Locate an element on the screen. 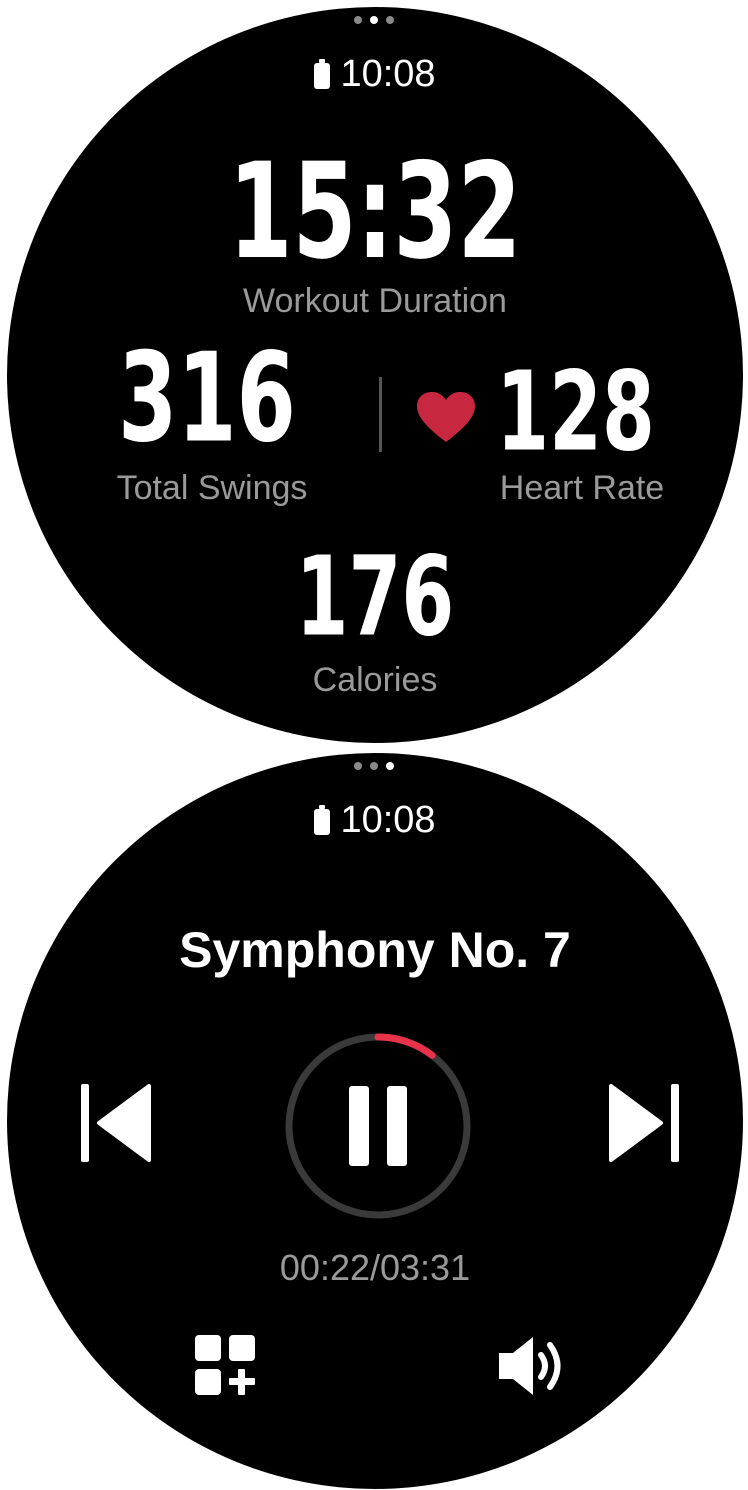 The height and width of the screenshot is (1490, 748). page-indicator-music is located at coordinates (374, 766).